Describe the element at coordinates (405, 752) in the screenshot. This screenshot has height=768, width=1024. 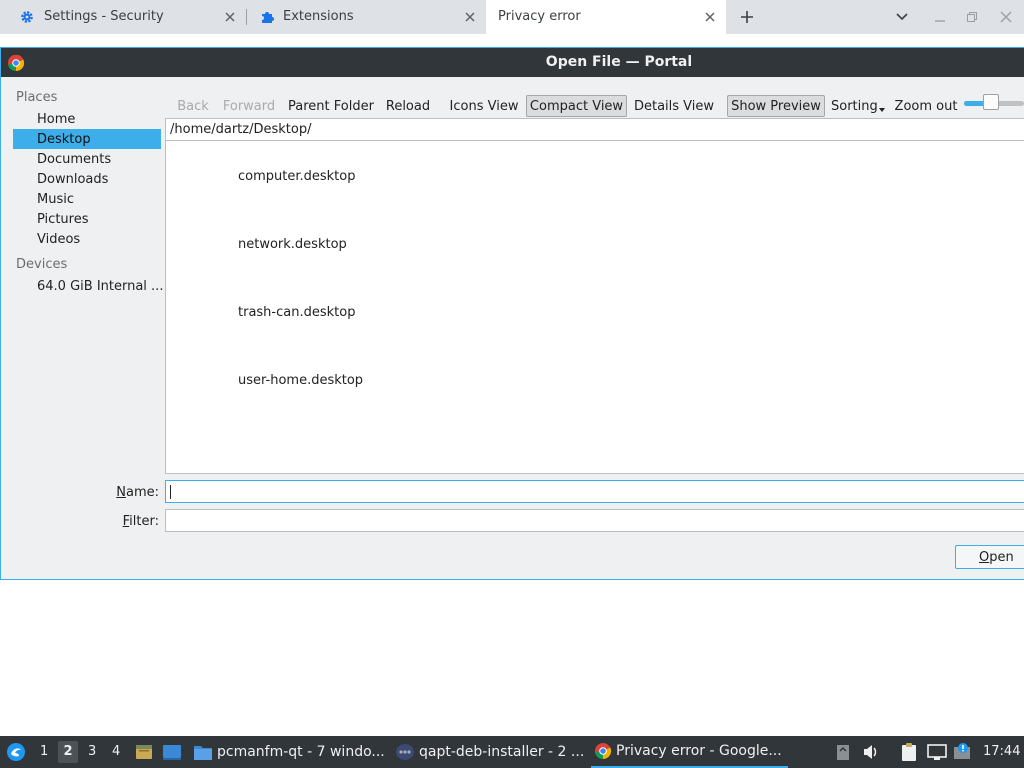
I see `package-icon` at that location.